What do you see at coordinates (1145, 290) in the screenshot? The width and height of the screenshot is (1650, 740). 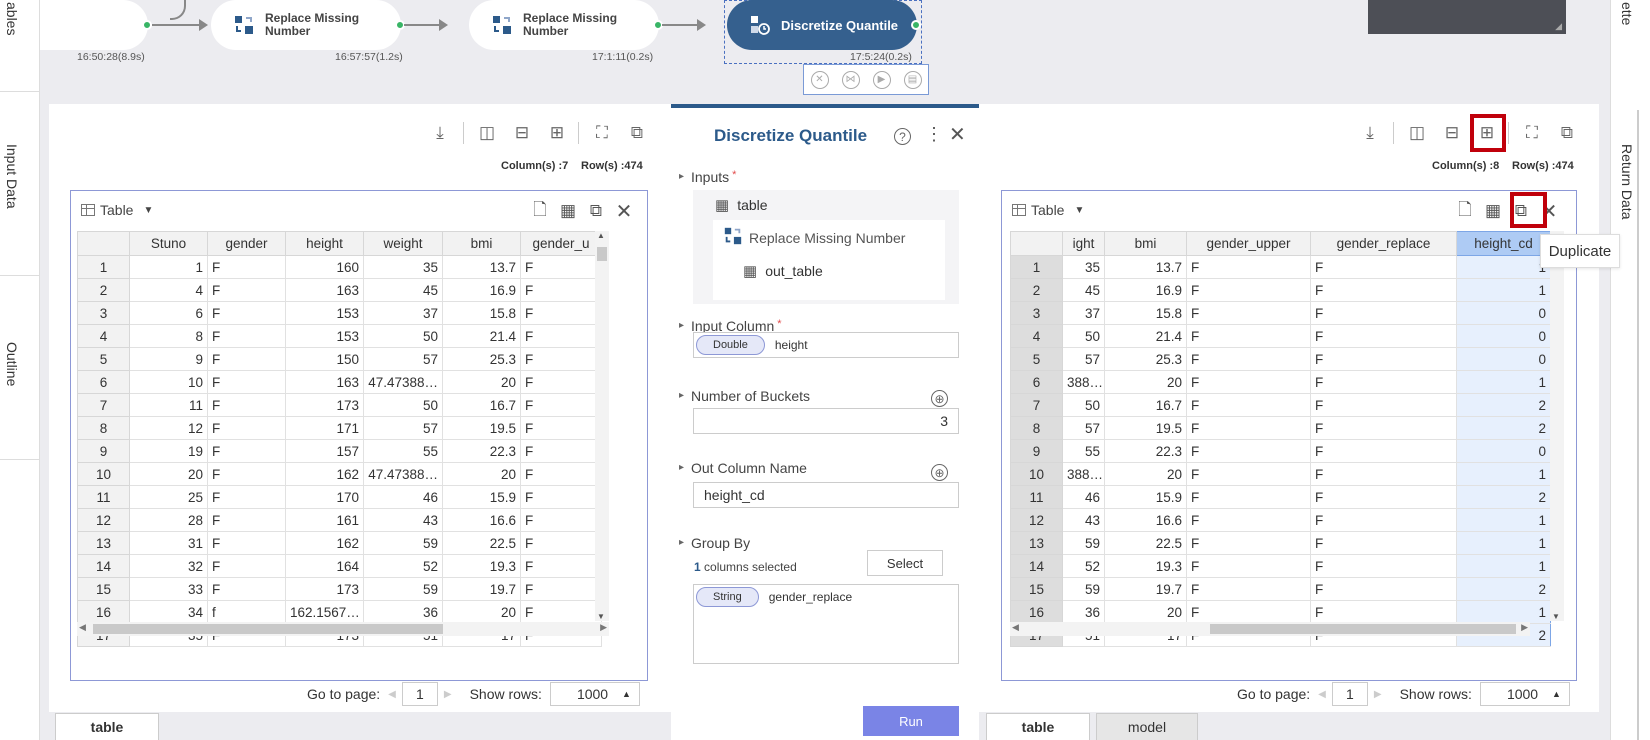 I see `table-cell: 16.9` at bounding box center [1145, 290].